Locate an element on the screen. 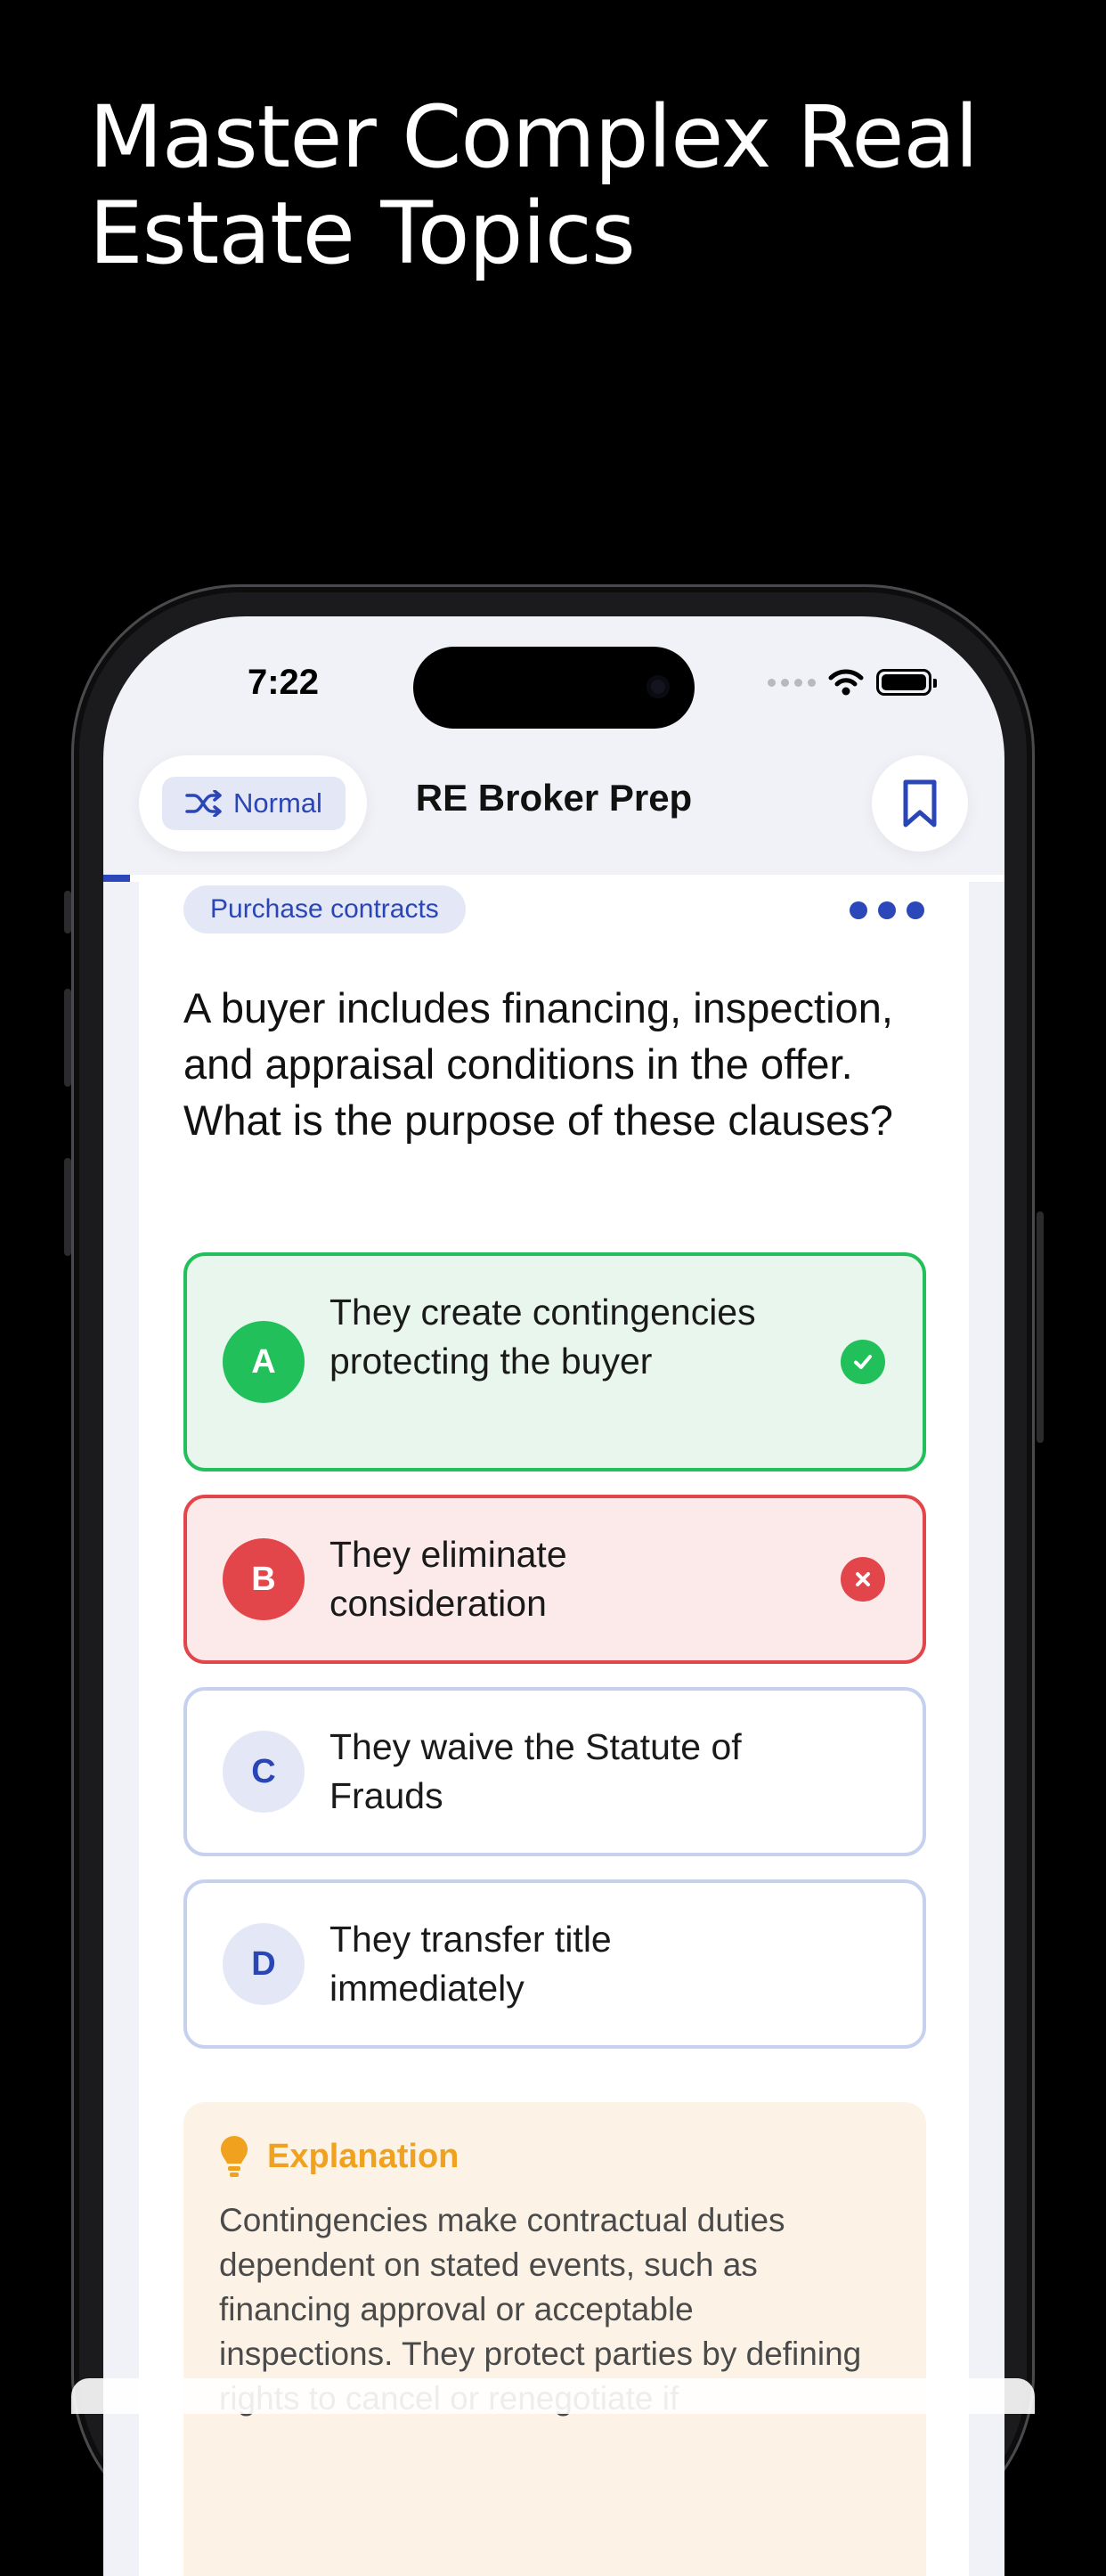 The width and height of the screenshot is (1106, 2576). battery-icon is located at coordinates (906, 682).